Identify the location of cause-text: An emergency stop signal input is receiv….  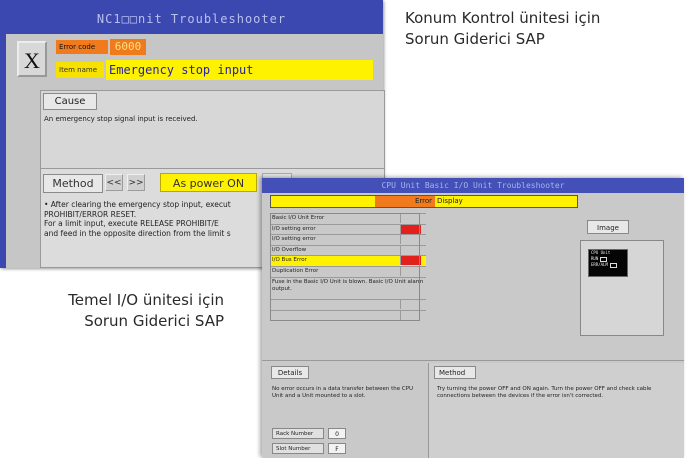
(121, 119).